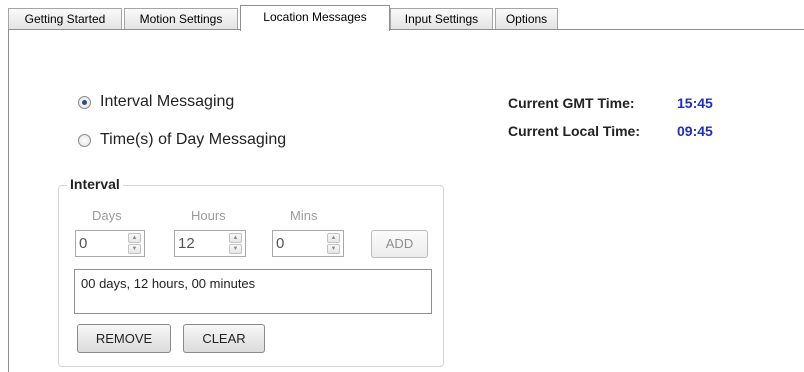 This screenshot has width=804, height=372. I want to click on time-of-day-messaging-radio, so click(84, 140).